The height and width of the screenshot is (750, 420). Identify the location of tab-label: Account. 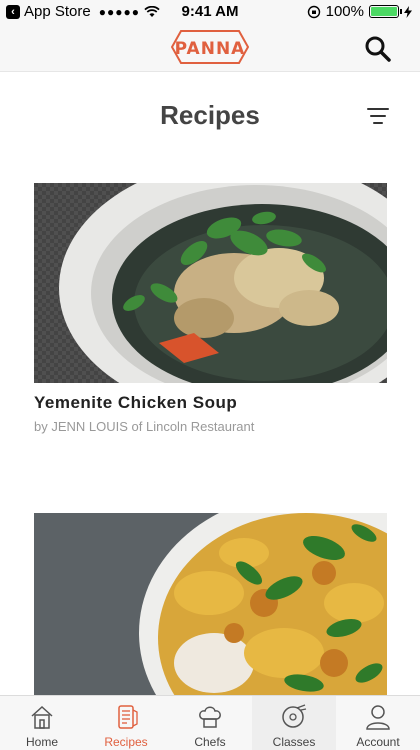
(378, 742).